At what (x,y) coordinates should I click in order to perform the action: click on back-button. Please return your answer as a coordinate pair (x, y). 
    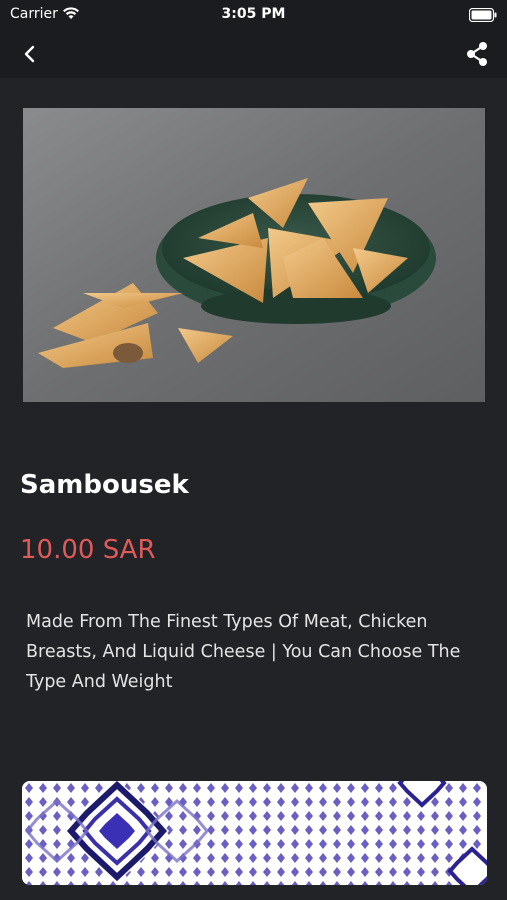
    Looking at the image, I should click on (30, 54).